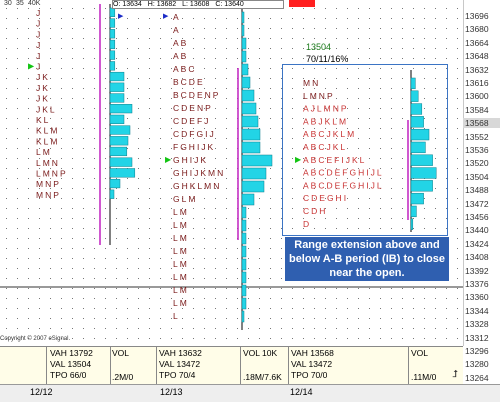 The width and height of the screenshot is (500, 402). I want to click on tpo-letters: BCDE, so click(189, 82).